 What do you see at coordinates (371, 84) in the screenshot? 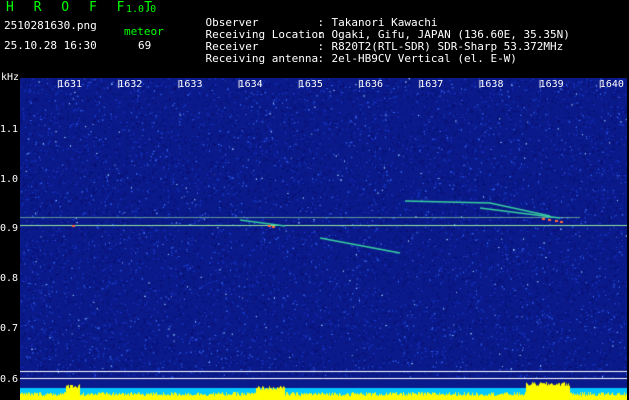
I see `x-tick-label: 1636` at bounding box center [371, 84].